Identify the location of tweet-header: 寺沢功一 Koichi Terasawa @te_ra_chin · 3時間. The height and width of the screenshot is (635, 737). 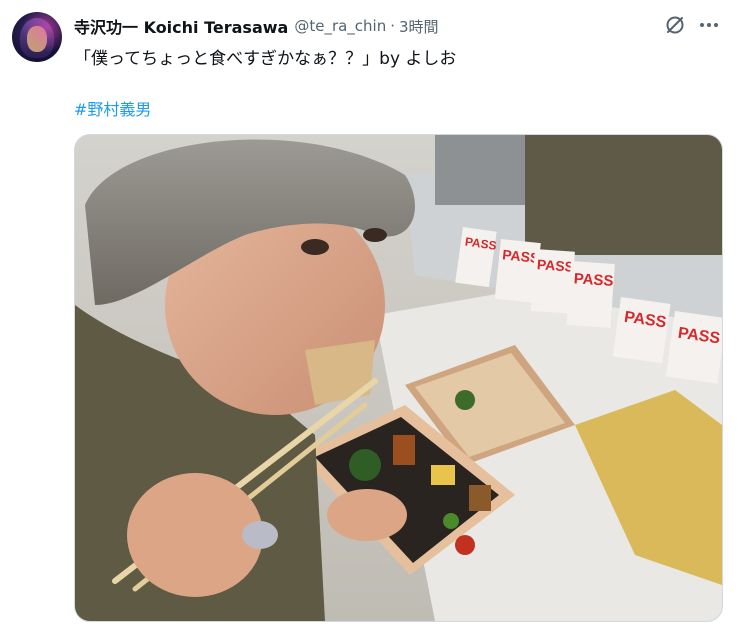
(256, 26).